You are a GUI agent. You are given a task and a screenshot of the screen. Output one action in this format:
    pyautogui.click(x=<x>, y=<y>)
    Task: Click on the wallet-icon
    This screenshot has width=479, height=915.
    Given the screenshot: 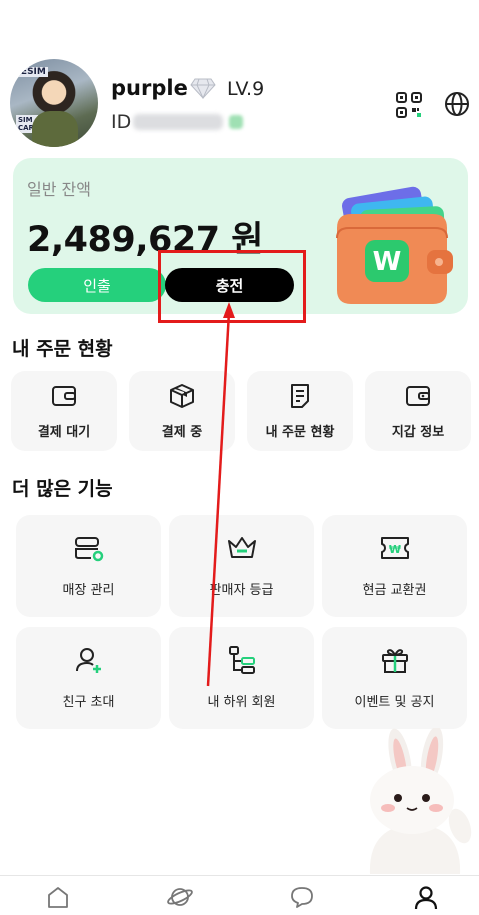 What is the action you would take?
    pyautogui.click(x=64, y=396)
    